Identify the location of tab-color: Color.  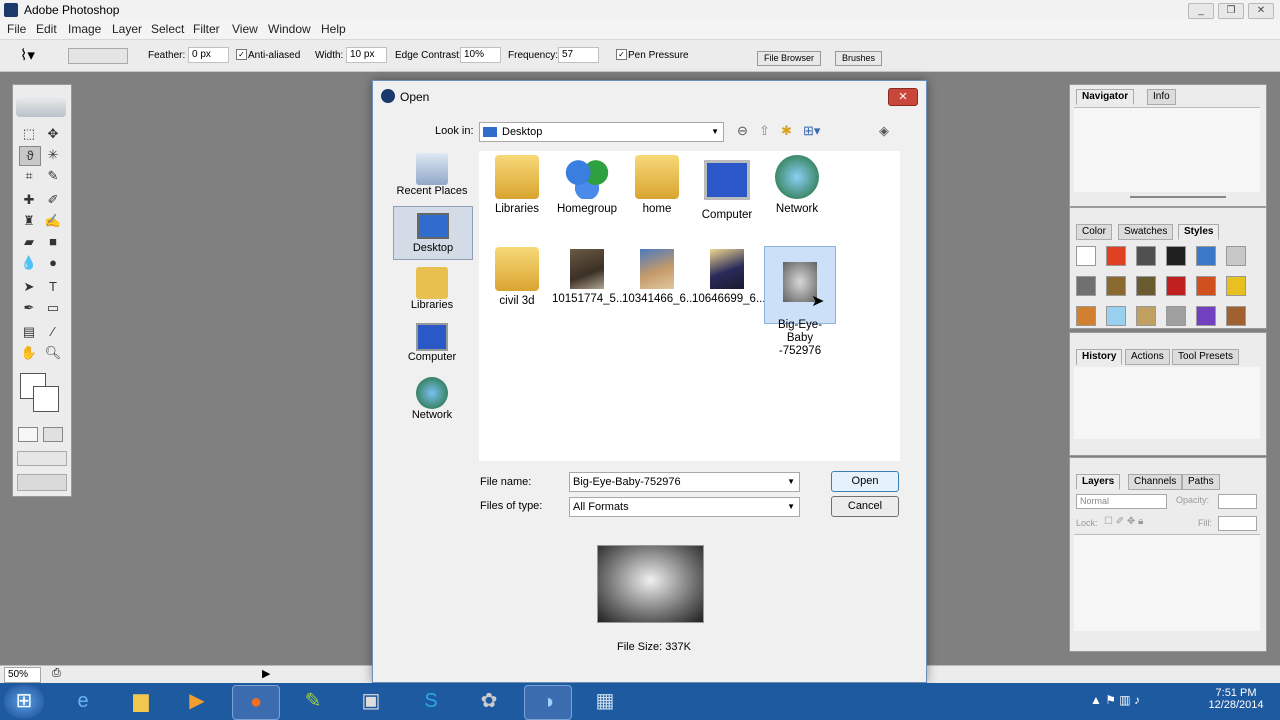
(1094, 232).